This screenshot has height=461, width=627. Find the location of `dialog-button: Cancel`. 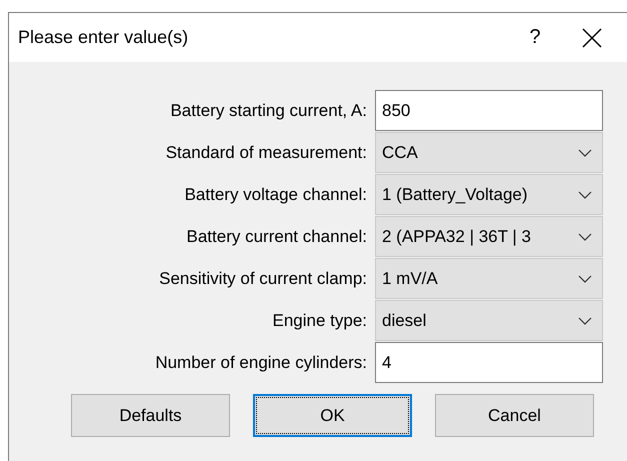

dialog-button: Cancel is located at coordinates (514, 415).